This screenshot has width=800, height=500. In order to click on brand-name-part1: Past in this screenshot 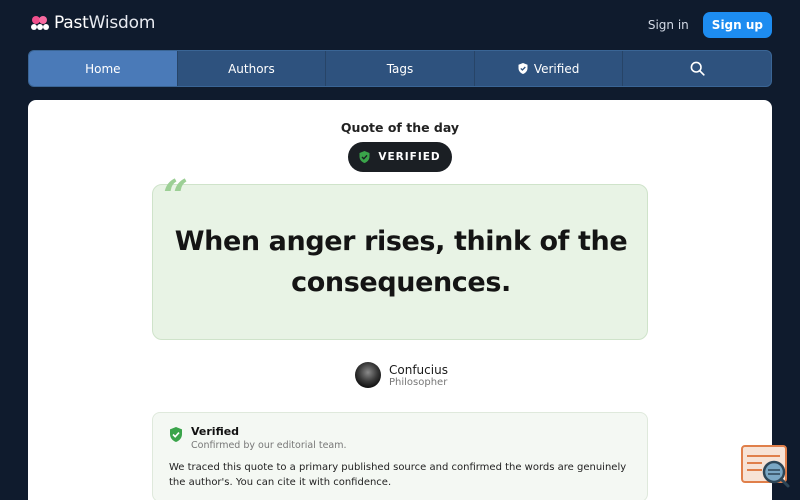, I will do `click(71, 23)`.